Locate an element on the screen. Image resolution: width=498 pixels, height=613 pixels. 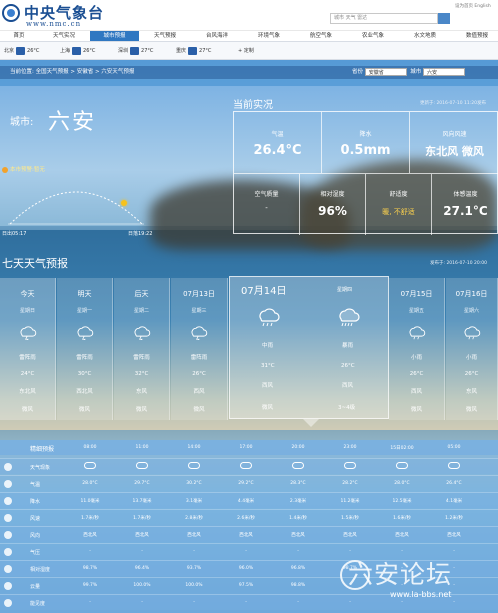
day-date: 明天 is located at coordinates (84, 294).